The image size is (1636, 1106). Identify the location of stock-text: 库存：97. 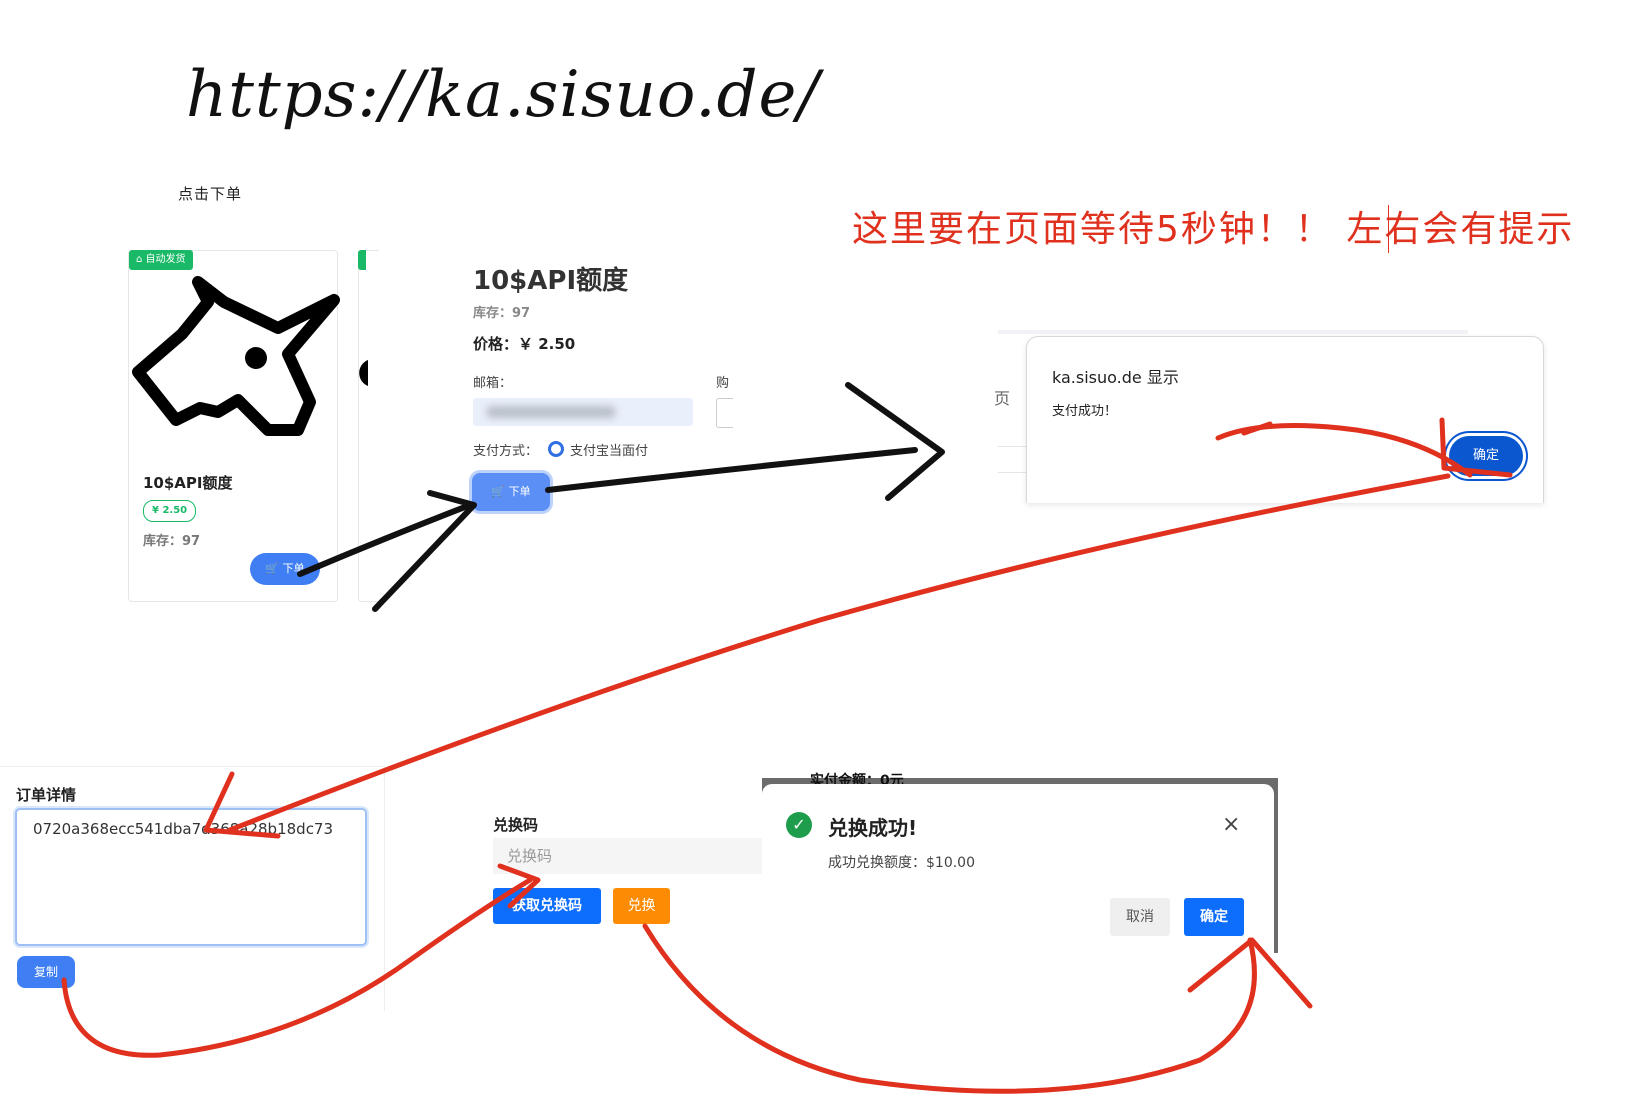
(172, 541).